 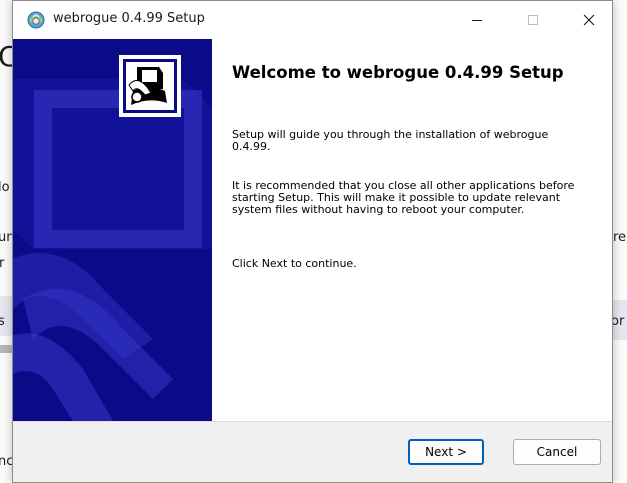 What do you see at coordinates (5, 187) in the screenshot?
I see `background-text: lo` at bounding box center [5, 187].